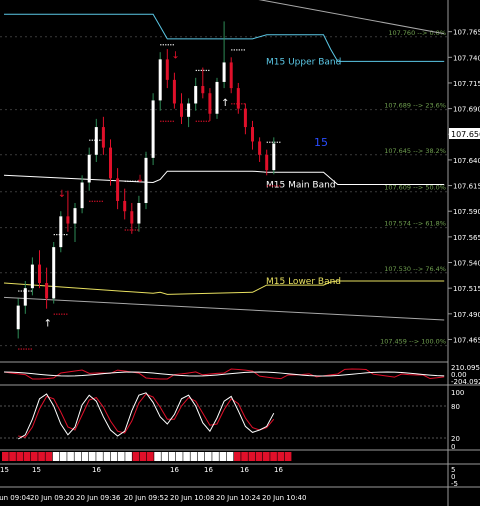 This screenshot has width=480, height=506. I want to click on current-price-label: 107.656, so click(465, 134).